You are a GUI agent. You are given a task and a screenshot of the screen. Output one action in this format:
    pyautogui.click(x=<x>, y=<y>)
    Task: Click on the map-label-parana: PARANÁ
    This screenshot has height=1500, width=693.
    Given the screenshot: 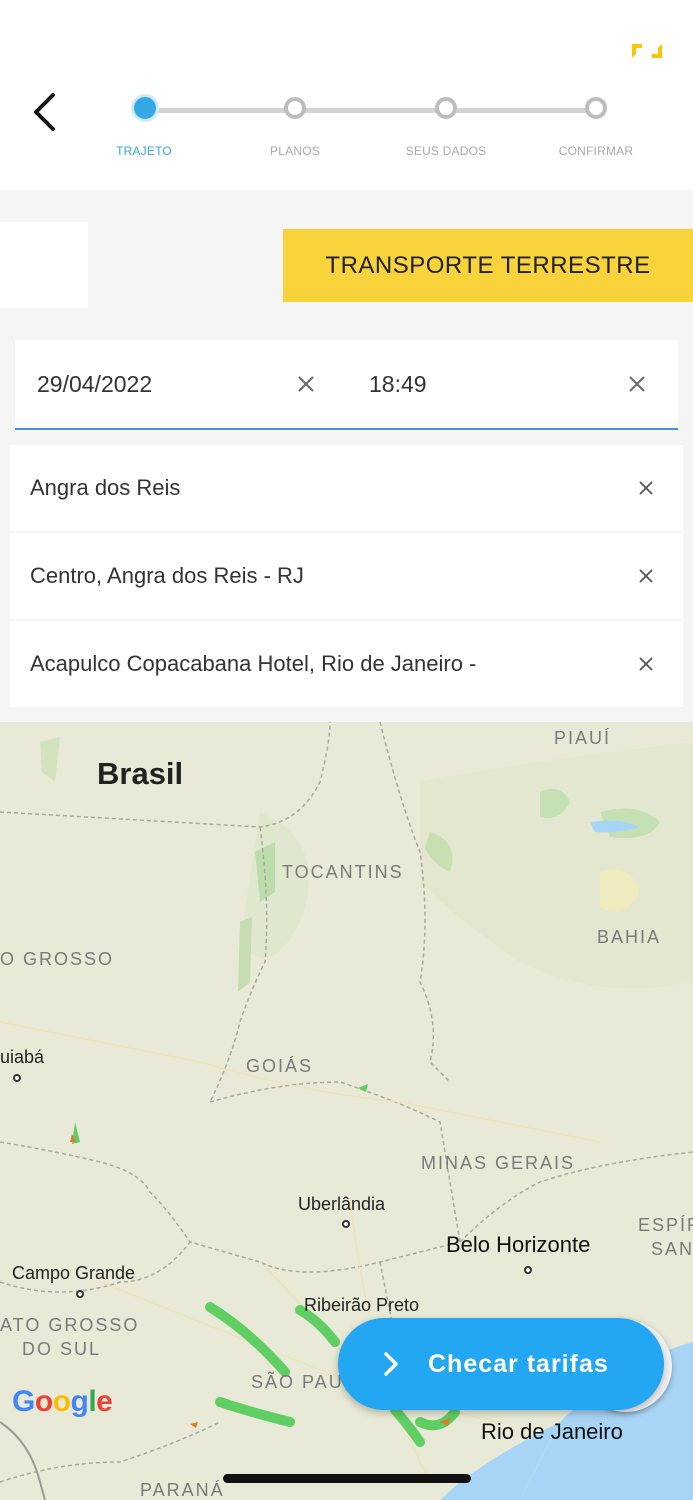 What is the action you would take?
    pyautogui.click(x=182, y=1490)
    